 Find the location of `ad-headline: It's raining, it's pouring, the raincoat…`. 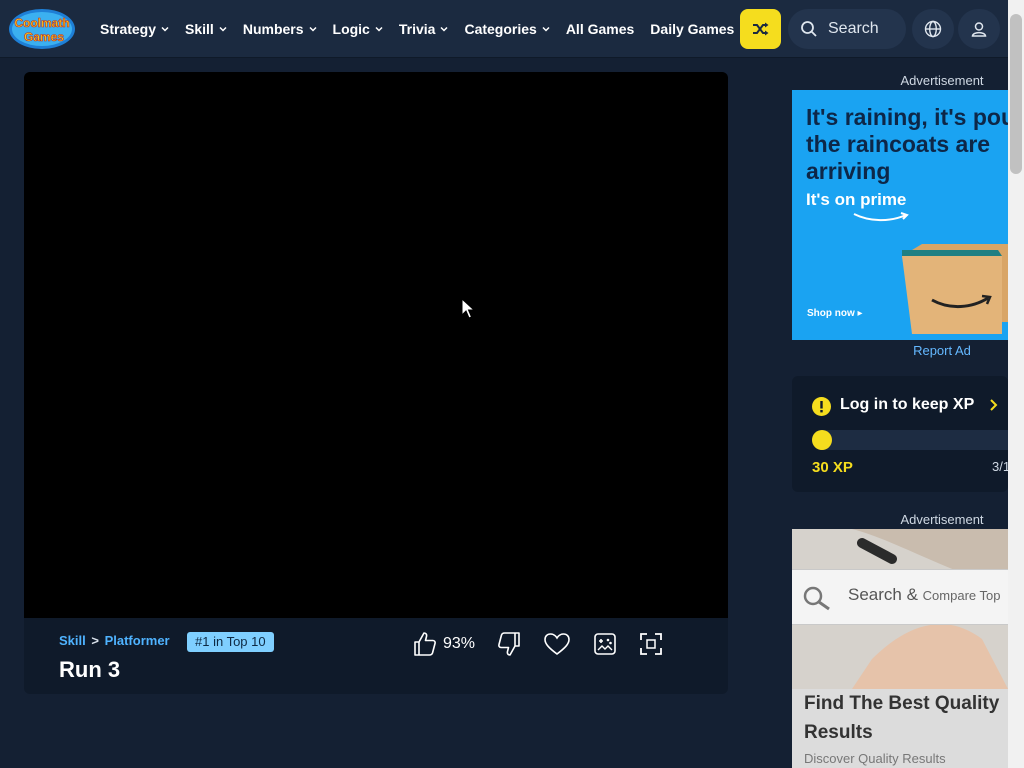

ad-headline: It's raining, it's pouring, the raincoat… is located at coordinates (907, 144).